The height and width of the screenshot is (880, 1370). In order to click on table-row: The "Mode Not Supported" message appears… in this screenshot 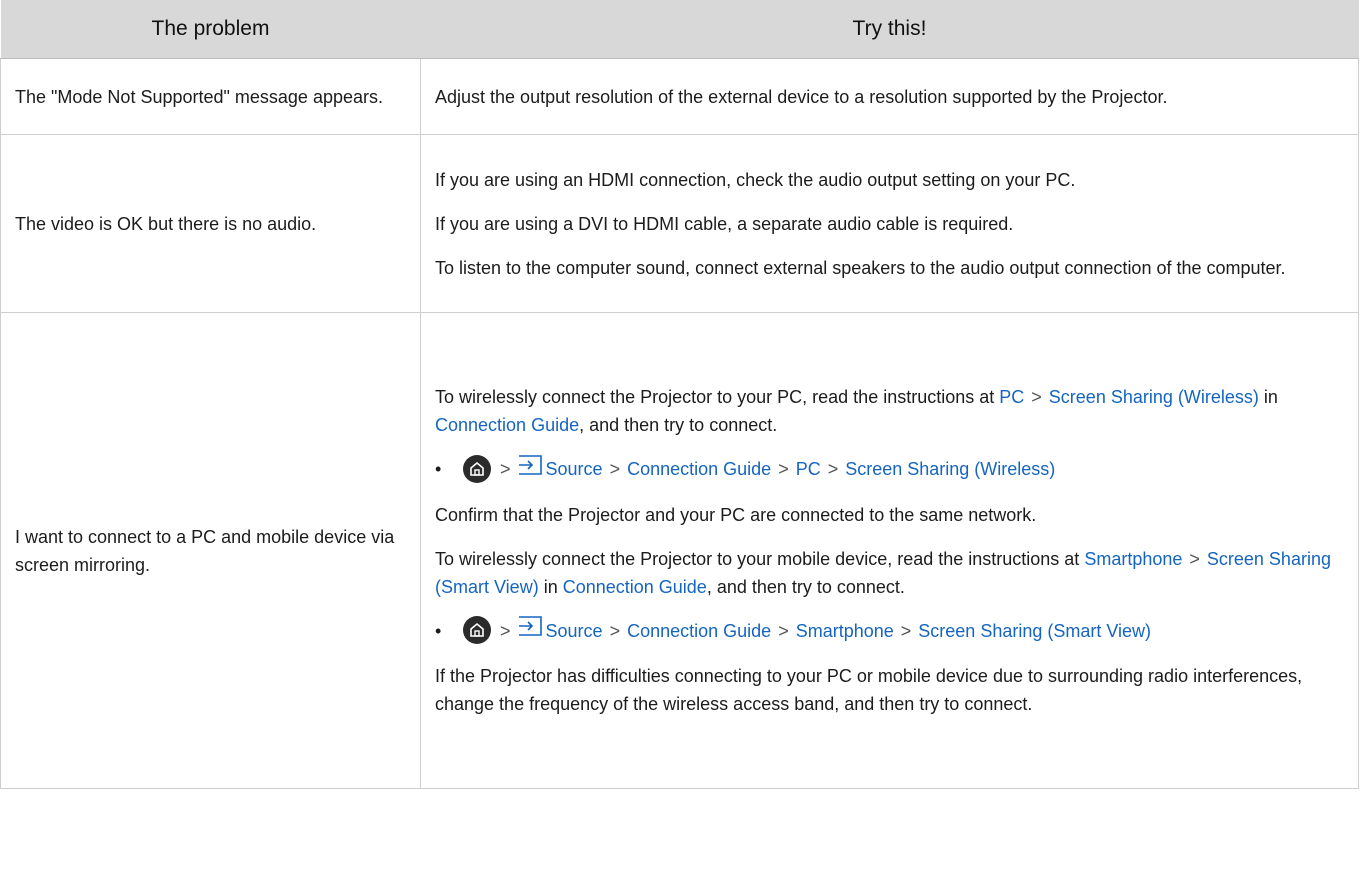, I will do `click(679, 96)`.